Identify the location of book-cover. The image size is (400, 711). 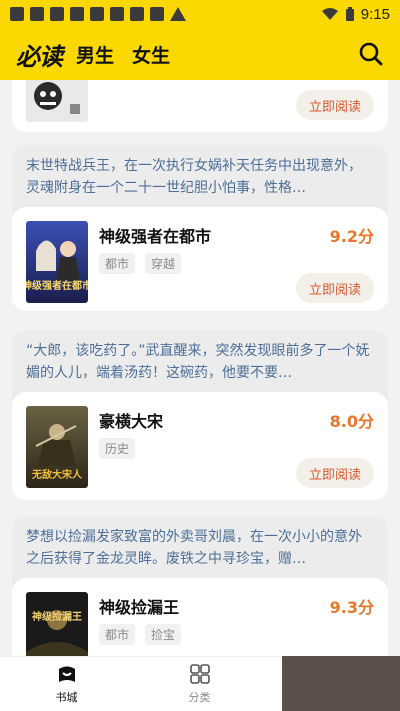
(57, 101).